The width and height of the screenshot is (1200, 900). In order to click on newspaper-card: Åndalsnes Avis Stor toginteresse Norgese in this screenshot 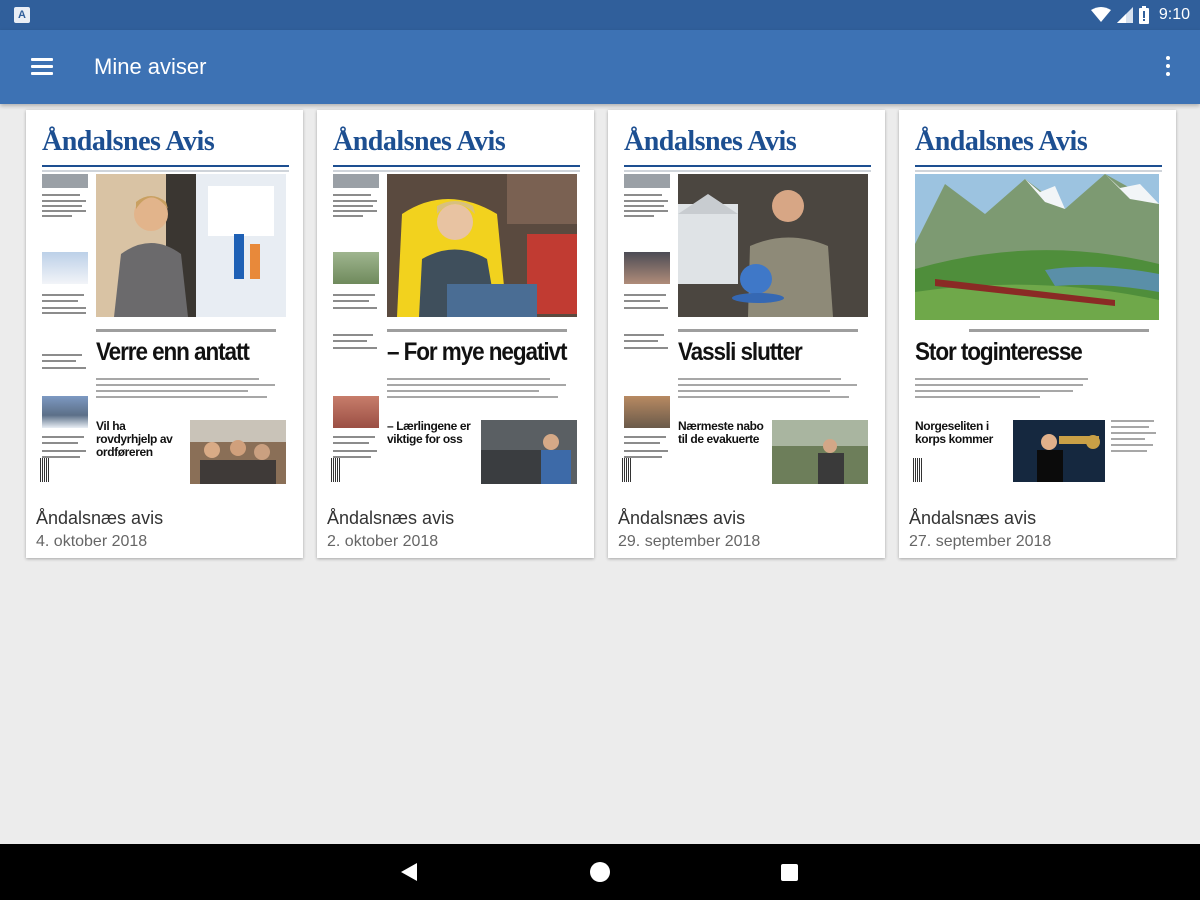, I will do `click(1037, 334)`.